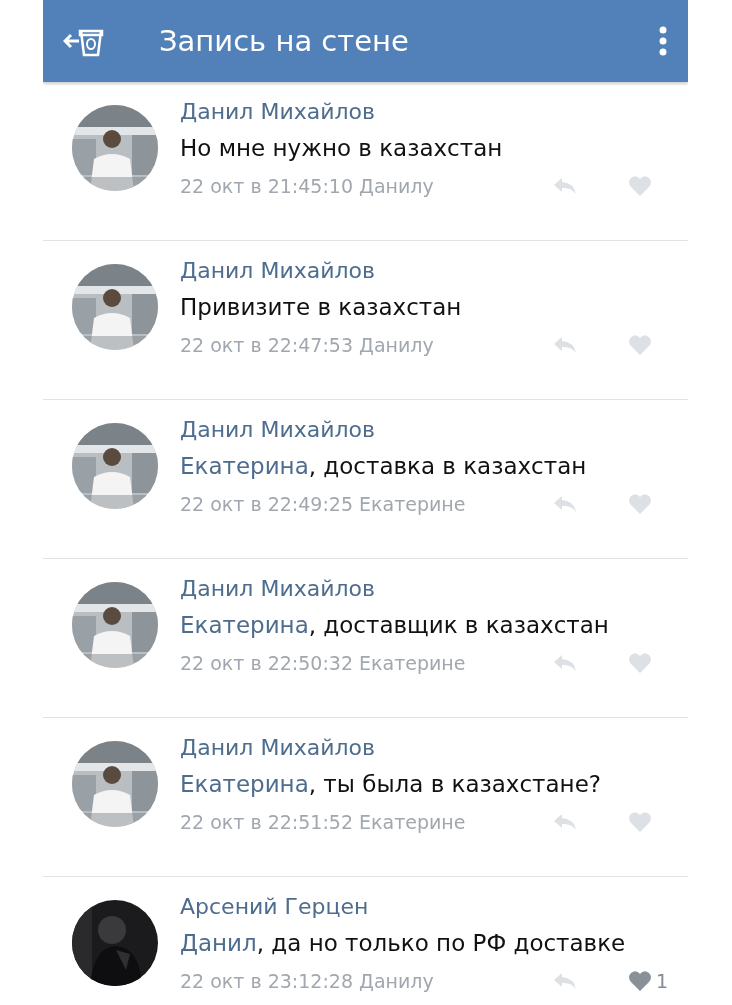  What do you see at coordinates (663, 41) in the screenshot?
I see `more-icon` at bounding box center [663, 41].